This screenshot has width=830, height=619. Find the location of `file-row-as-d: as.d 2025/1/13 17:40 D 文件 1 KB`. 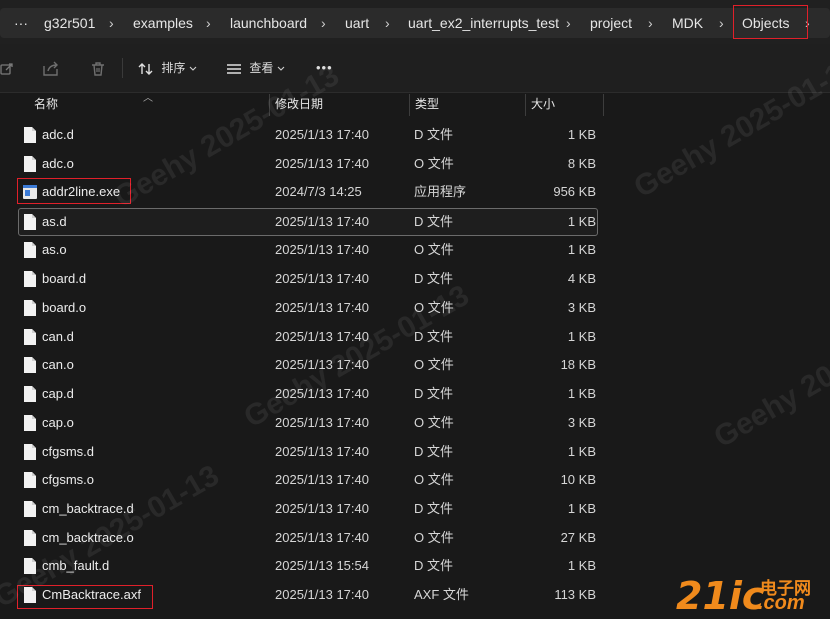

file-row-as-d: as.d 2025/1/13 17:40 D 文件 1 KB is located at coordinates (308, 222).